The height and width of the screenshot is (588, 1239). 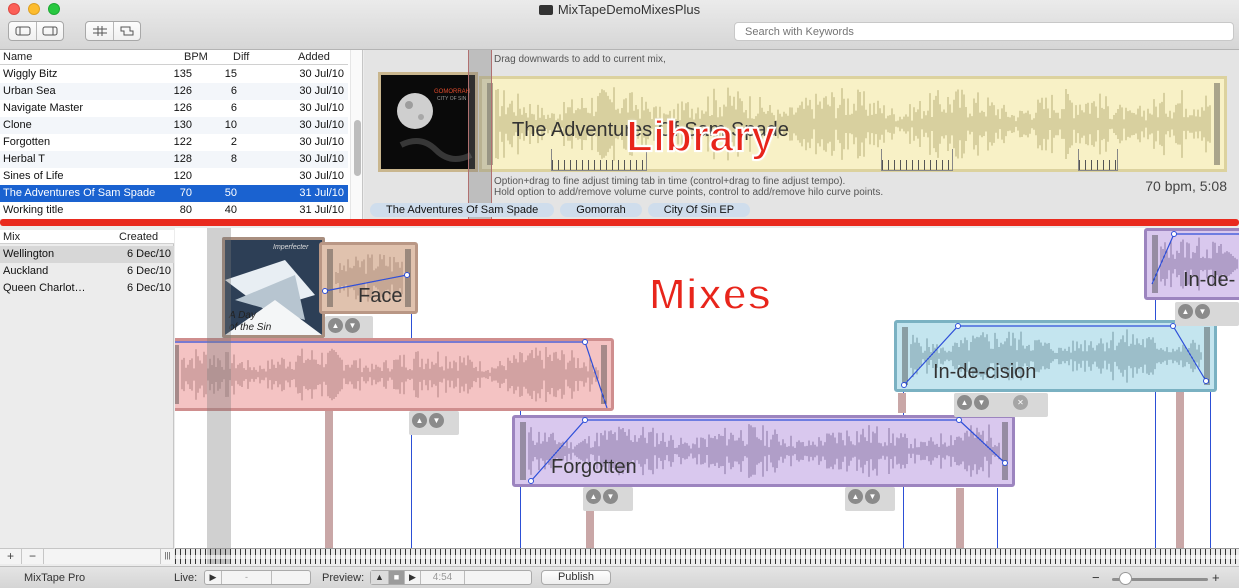 What do you see at coordinates (174, 142) in the screenshot?
I see `library-row: Forgotten 122 2 30 Jul/10` at bounding box center [174, 142].